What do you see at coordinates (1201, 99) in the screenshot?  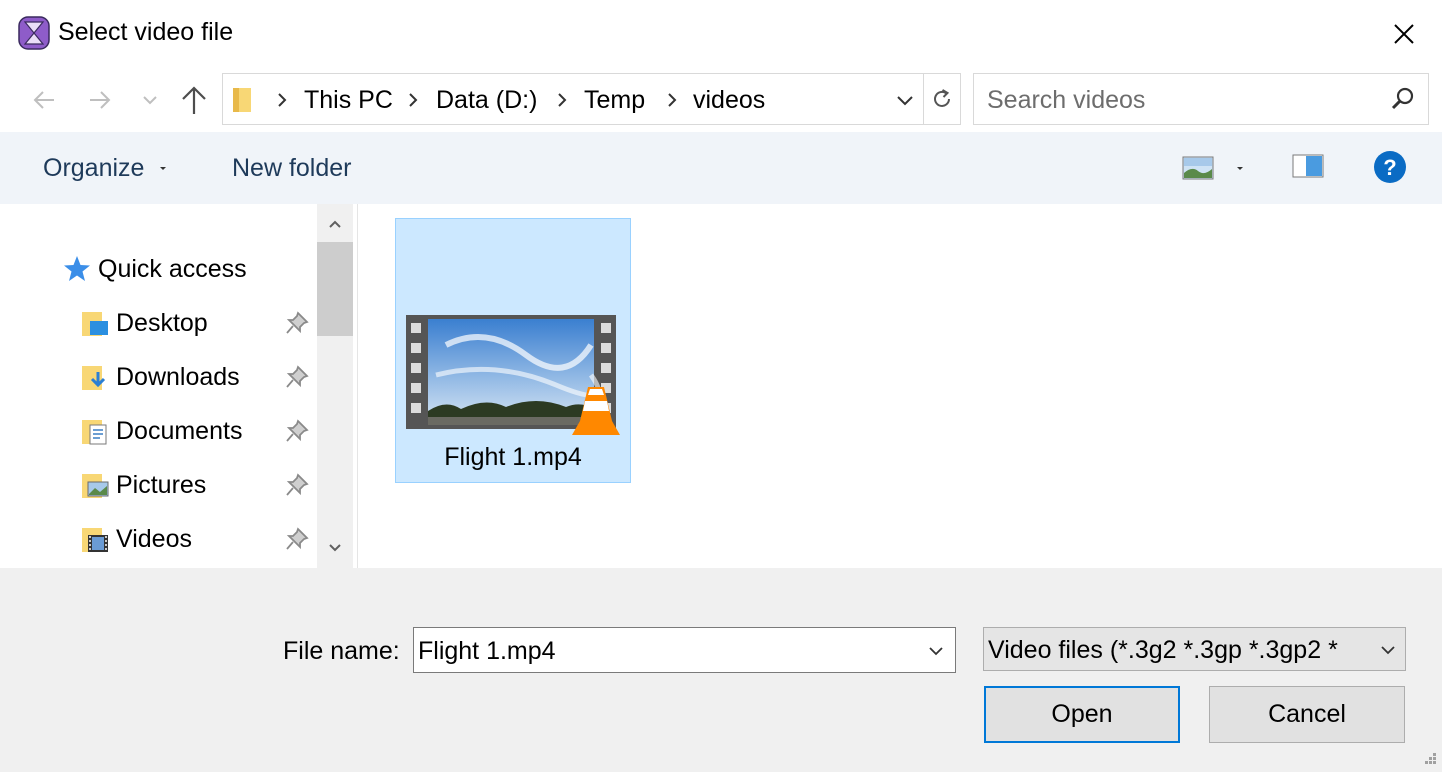 I see `search-input: Search videos` at bounding box center [1201, 99].